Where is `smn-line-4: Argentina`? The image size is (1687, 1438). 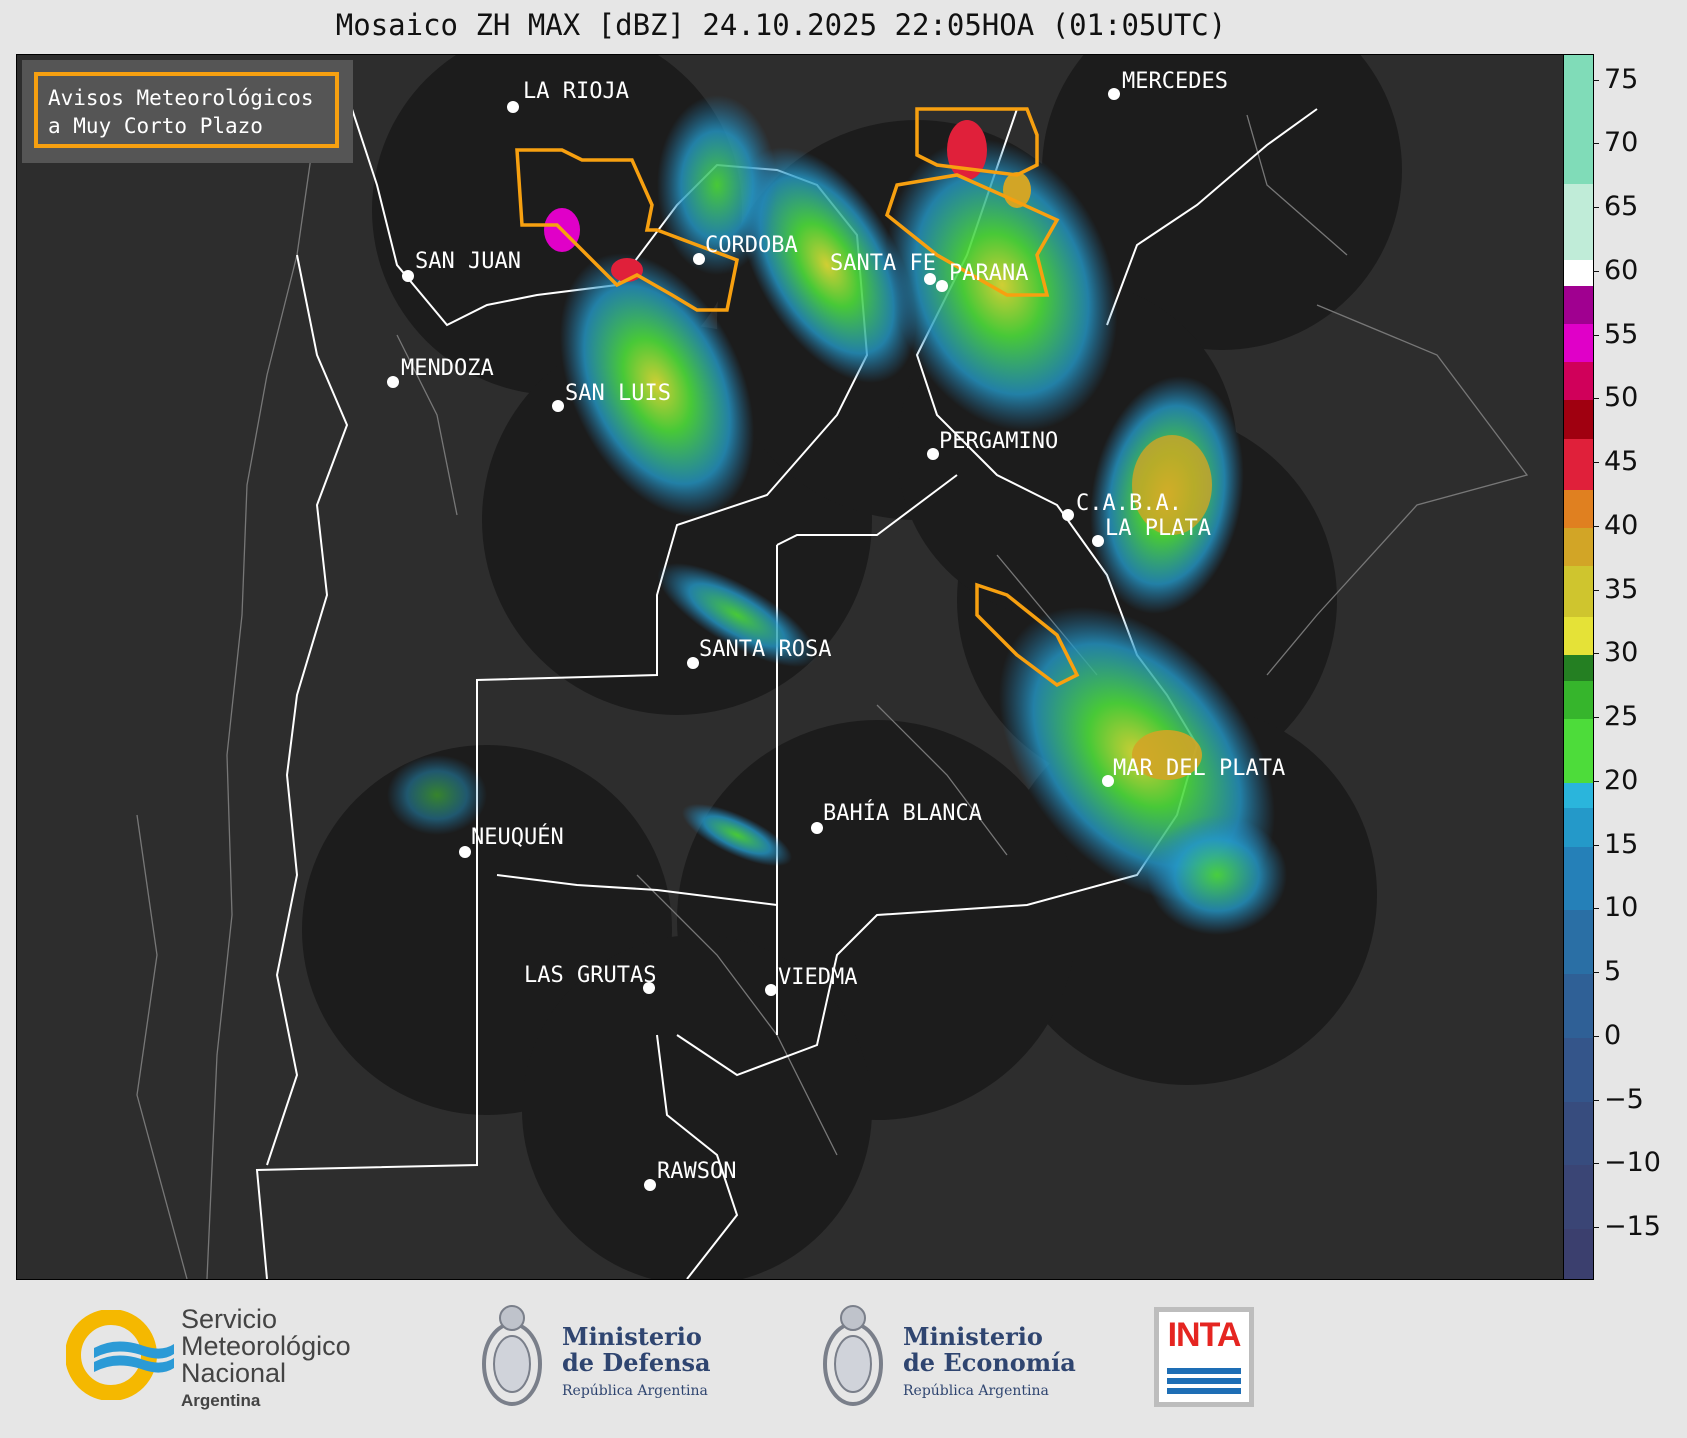 smn-line-4: Argentina is located at coordinates (221, 1400).